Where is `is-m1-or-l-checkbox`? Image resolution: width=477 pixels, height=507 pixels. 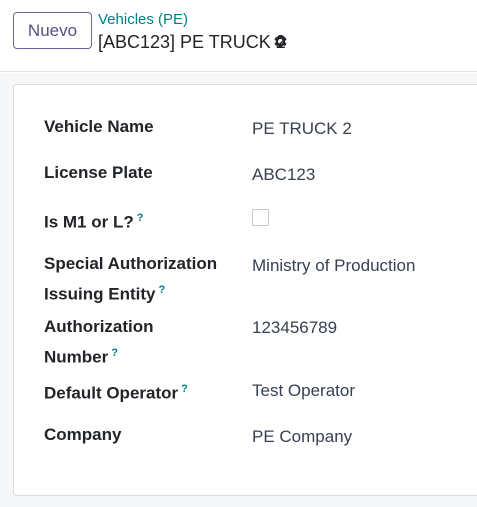 is-m1-or-l-checkbox is located at coordinates (260, 217).